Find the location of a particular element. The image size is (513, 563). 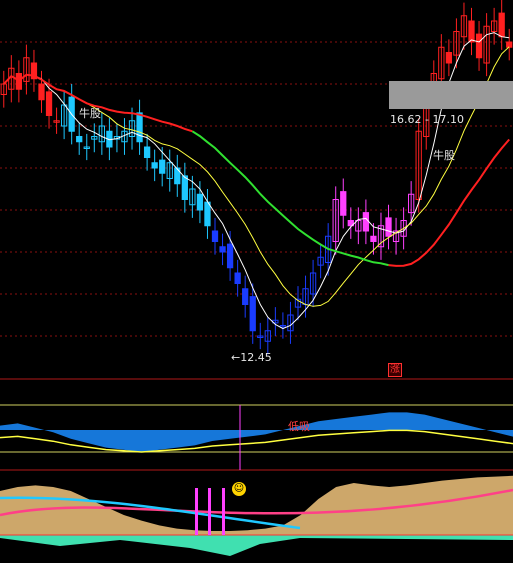

price-range-box is located at coordinates (451, 95).